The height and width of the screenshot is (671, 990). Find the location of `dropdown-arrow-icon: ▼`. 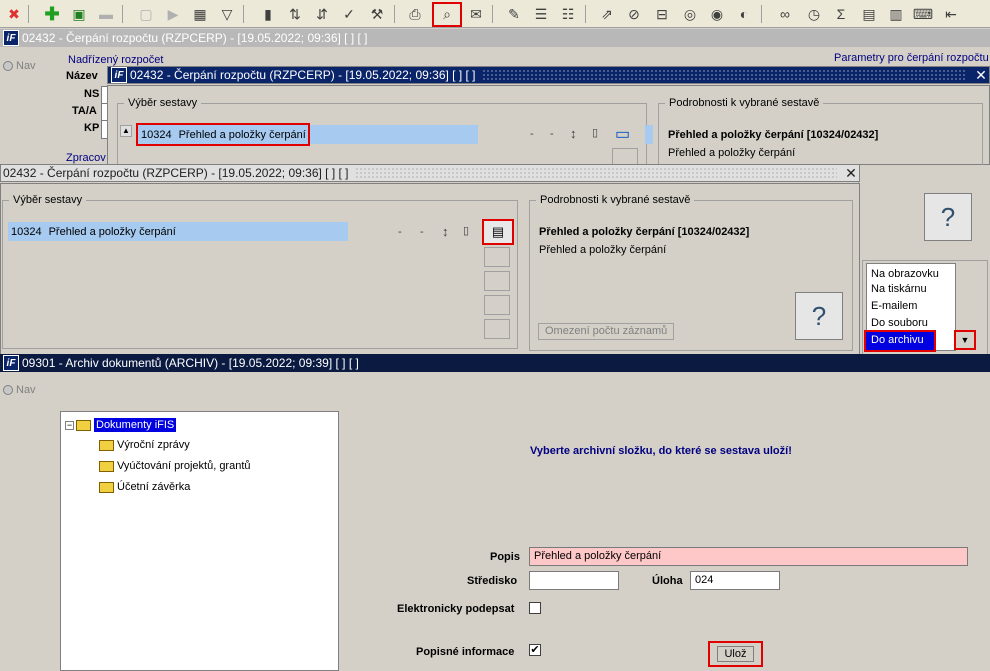

dropdown-arrow-icon: ▼ is located at coordinates (965, 340).